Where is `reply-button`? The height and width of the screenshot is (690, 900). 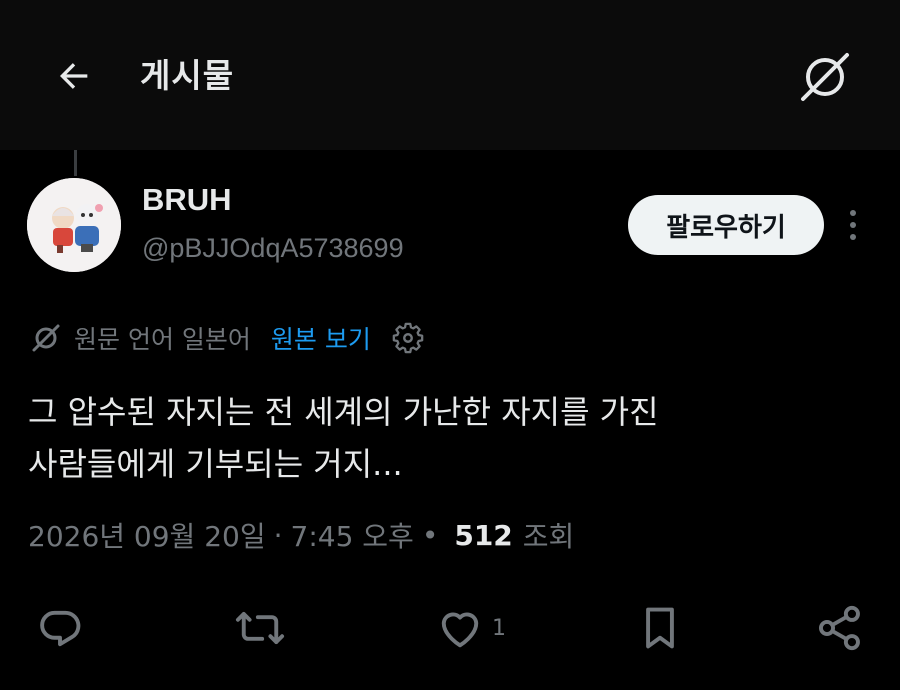 reply-button is located at coordinates (60, 628).